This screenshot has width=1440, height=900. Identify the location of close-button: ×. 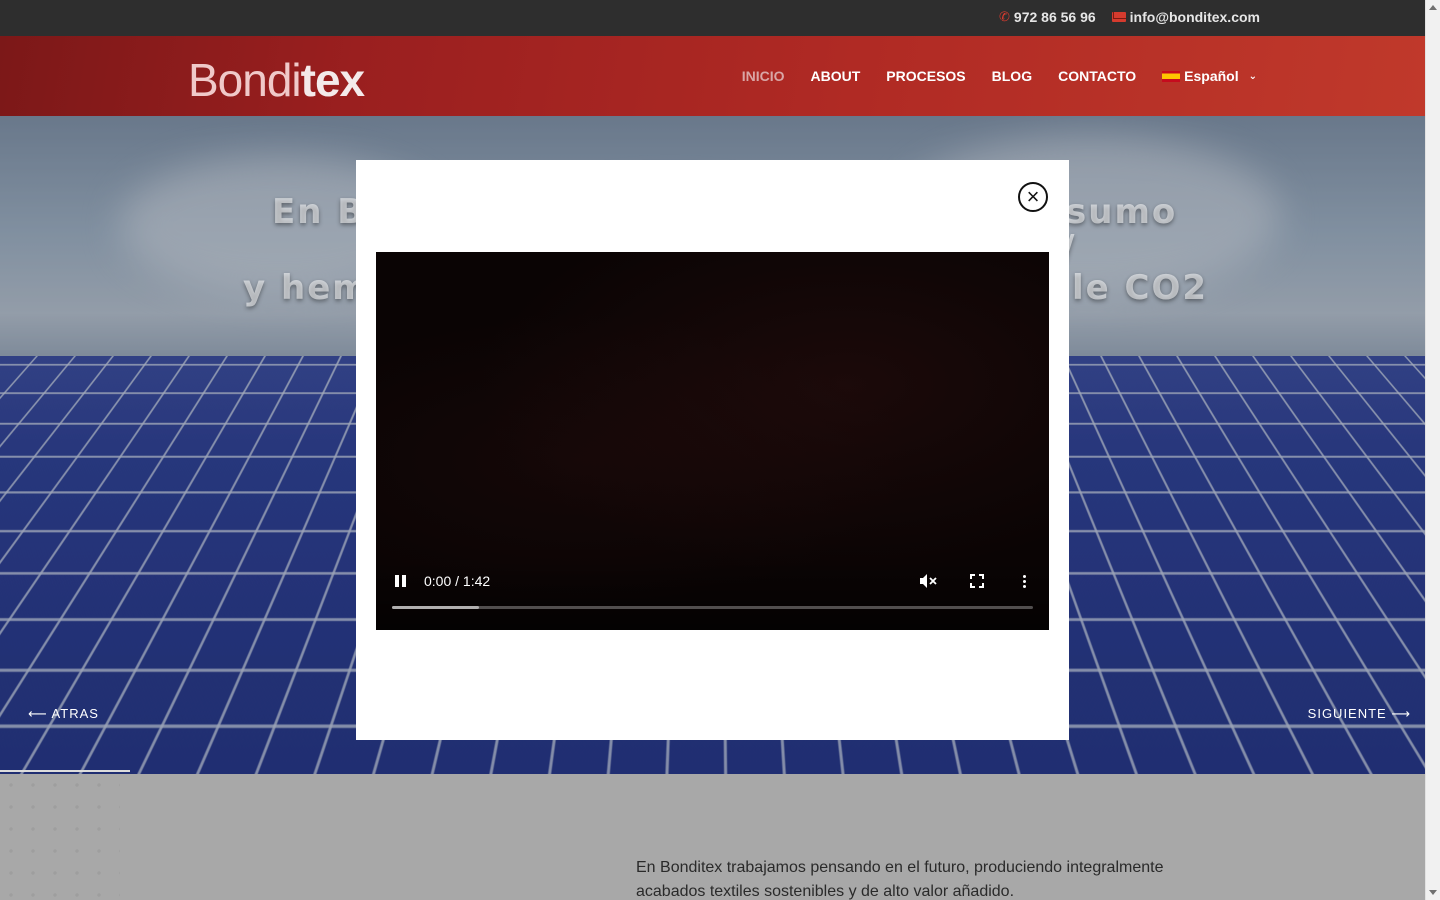
(1033, 197).